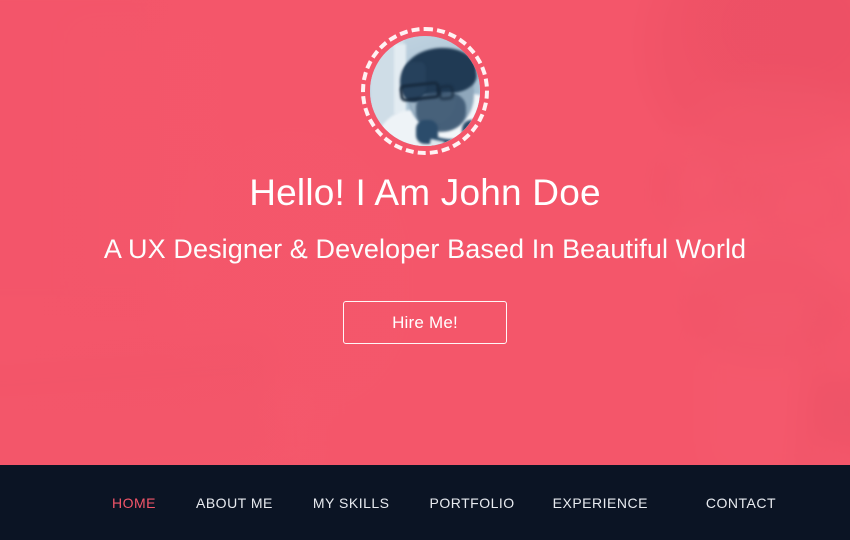  I want to click on hire-me-button: Hire Me!, so click(425, 322).